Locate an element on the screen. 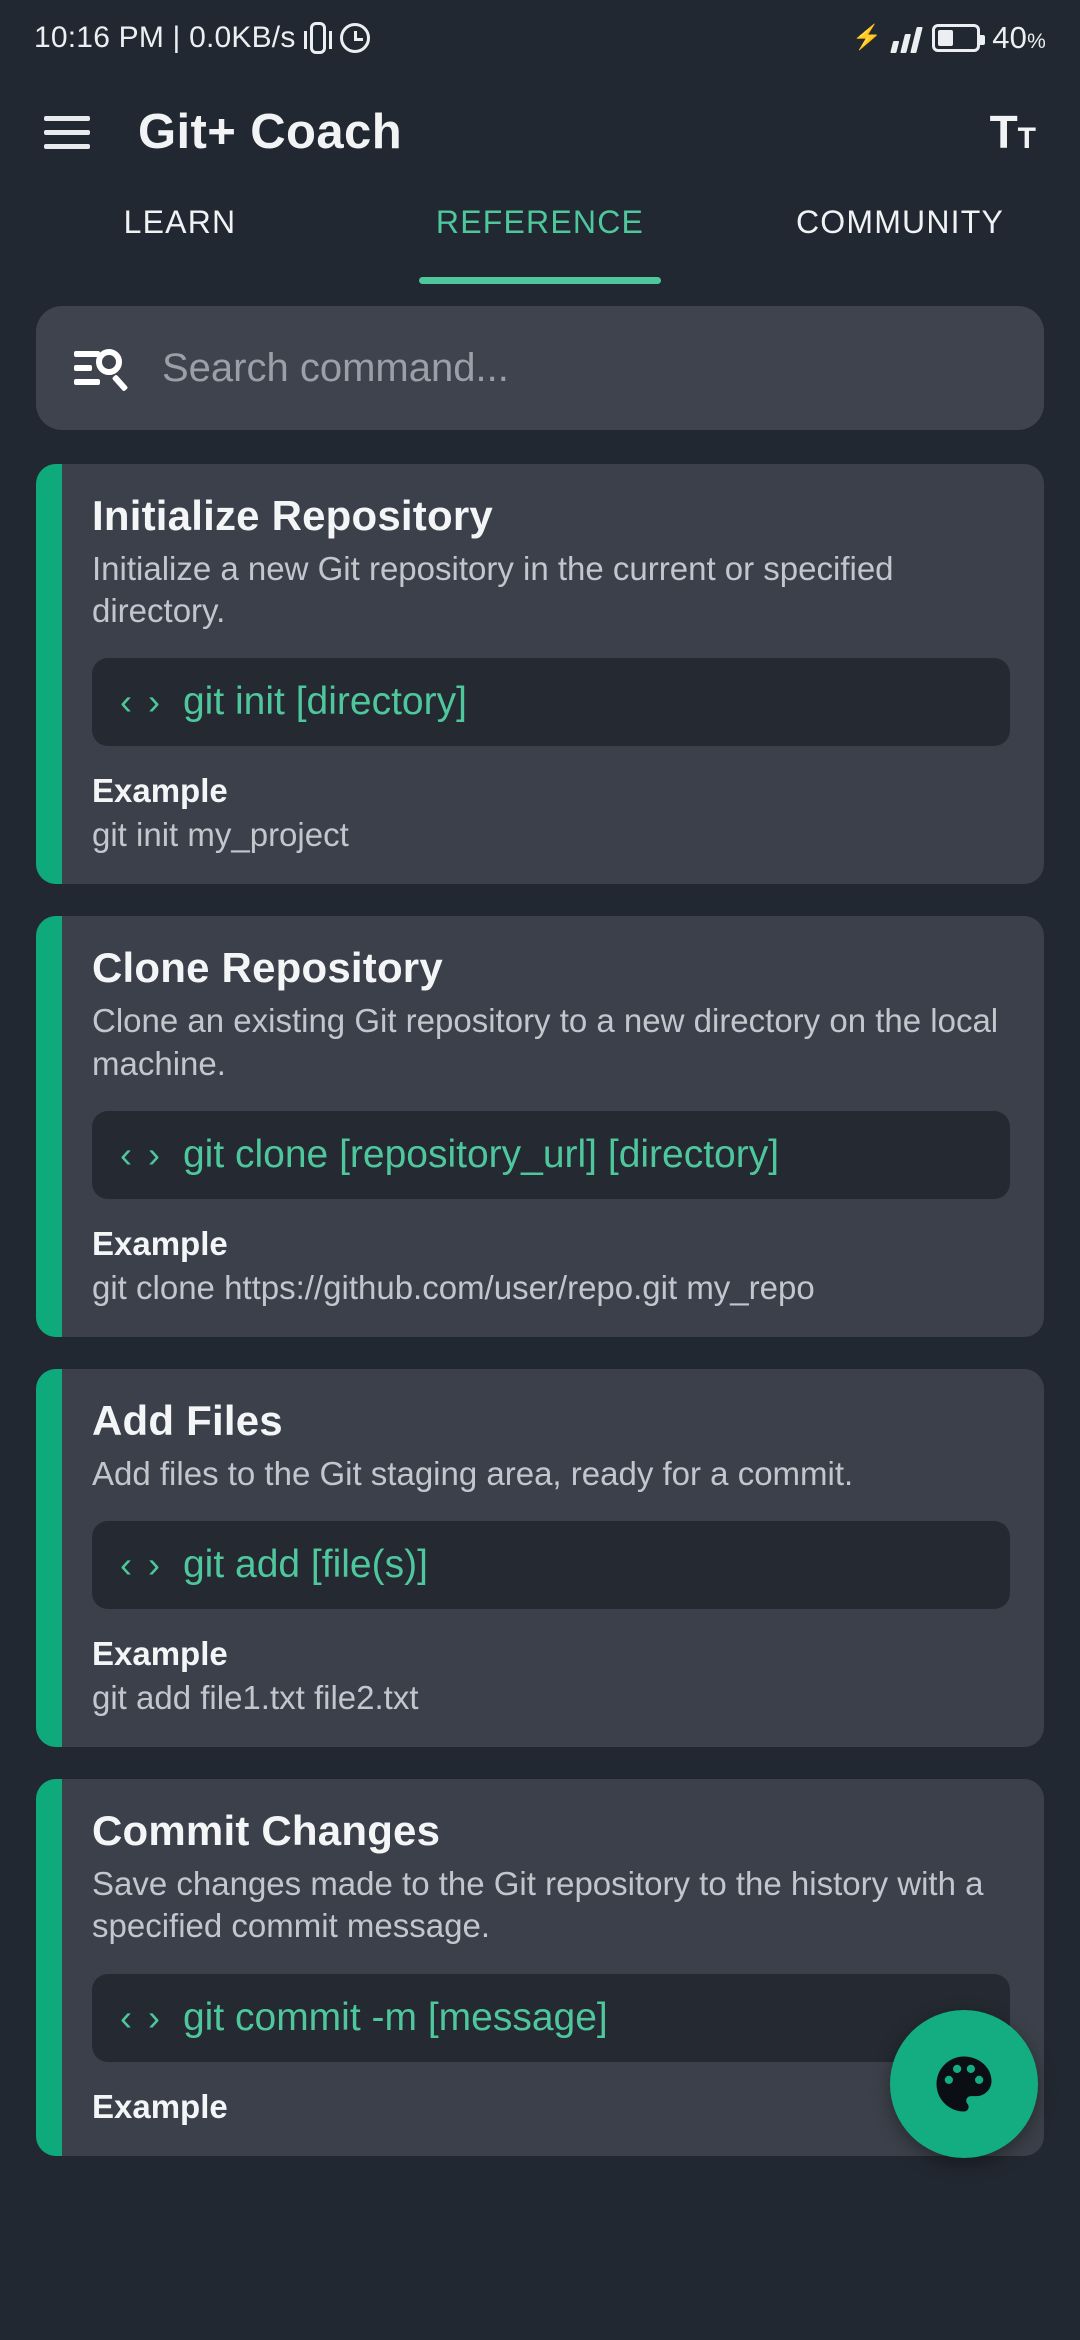 The width and height of the screenshot is (1080, 2340). tab-learn: LEARN is located at coordinates (180, 236).